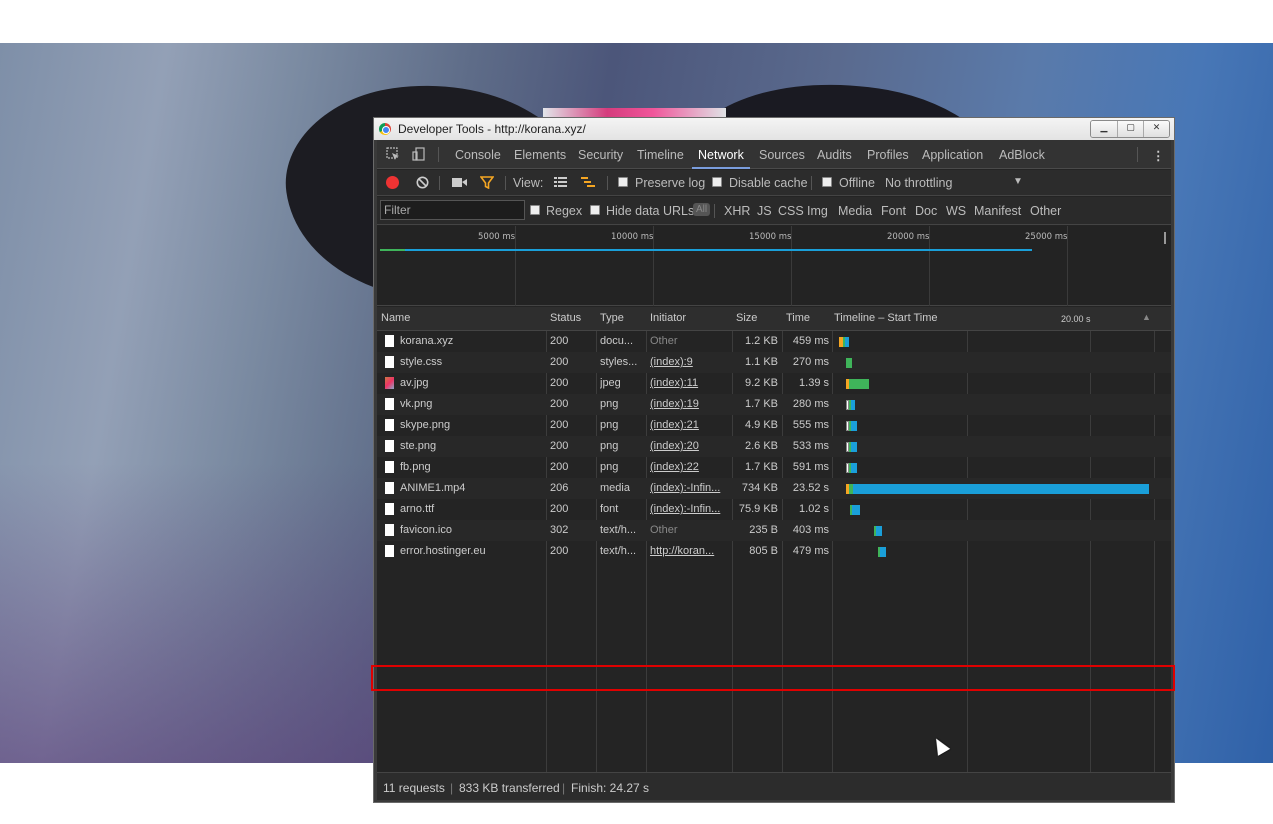 Image resolution: width=1273 pixels, height=824 pixels. What do you see at coordinates (392, 182) in the screenshot?
I see `record-icon` at bounding box center [392, 182].